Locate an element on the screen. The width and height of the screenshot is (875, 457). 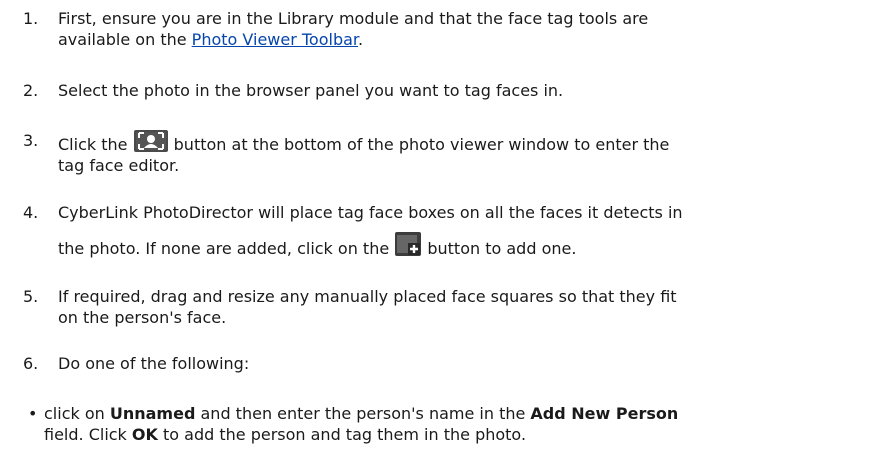
add-face-icon is located at coordinates (408, 244).